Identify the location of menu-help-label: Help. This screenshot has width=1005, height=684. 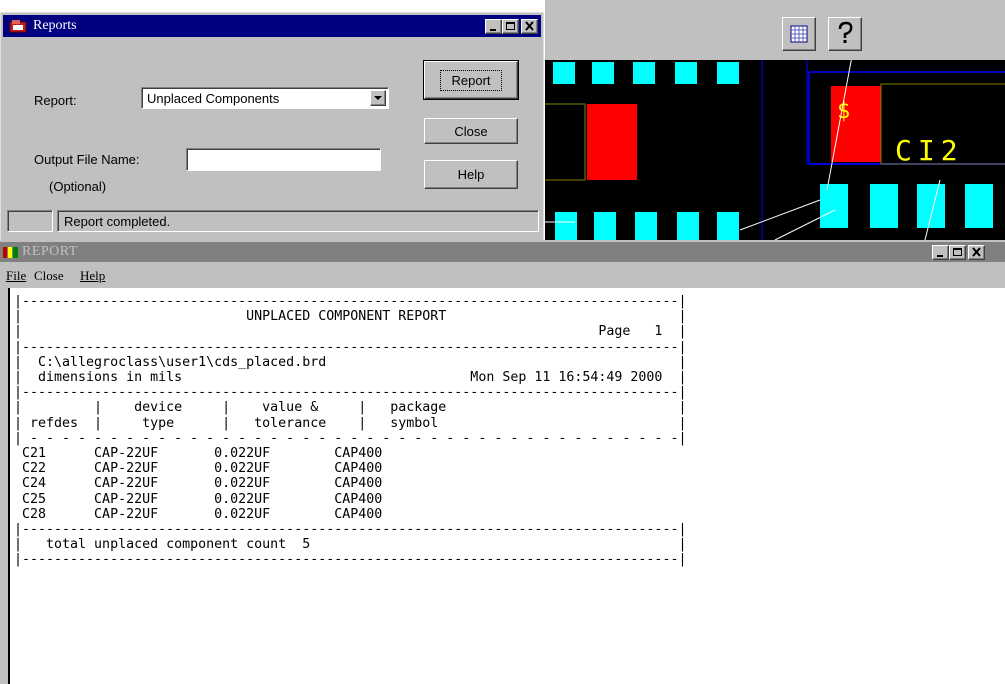
(93, 275).